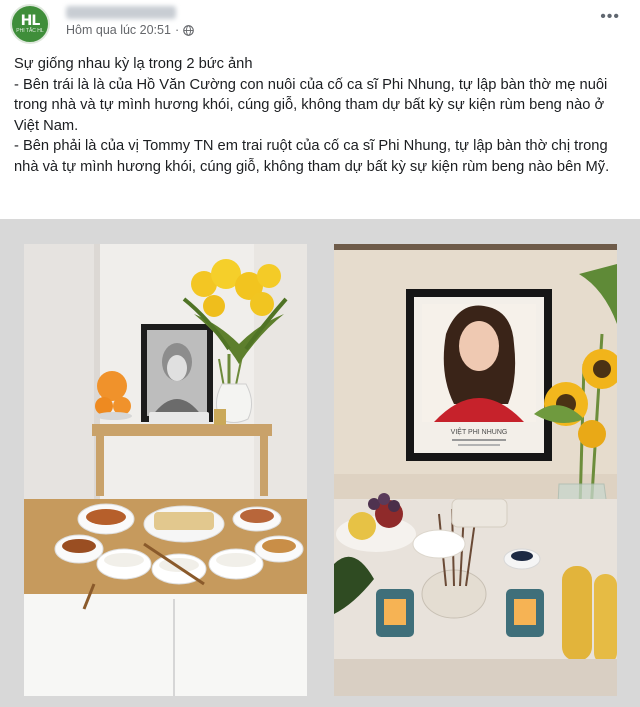  What do you see at coordinates (30, 31) in the screenshot?
I see `avatar-logo-subtext: PHI TẮC HL` at bounding box center [30, 31].